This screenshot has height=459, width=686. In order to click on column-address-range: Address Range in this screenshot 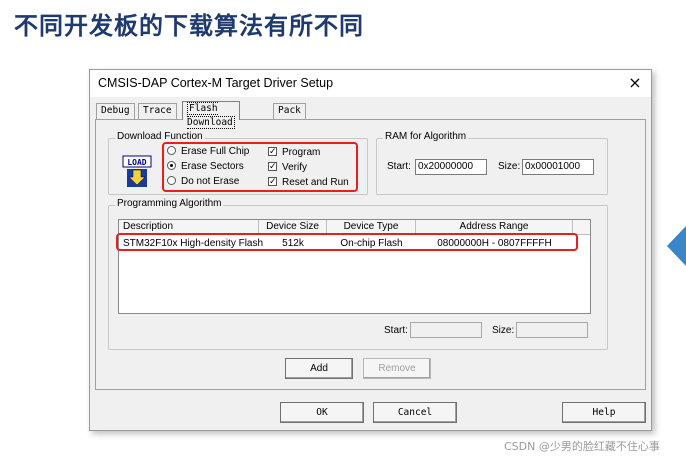, I will do `click(494, 227)`.